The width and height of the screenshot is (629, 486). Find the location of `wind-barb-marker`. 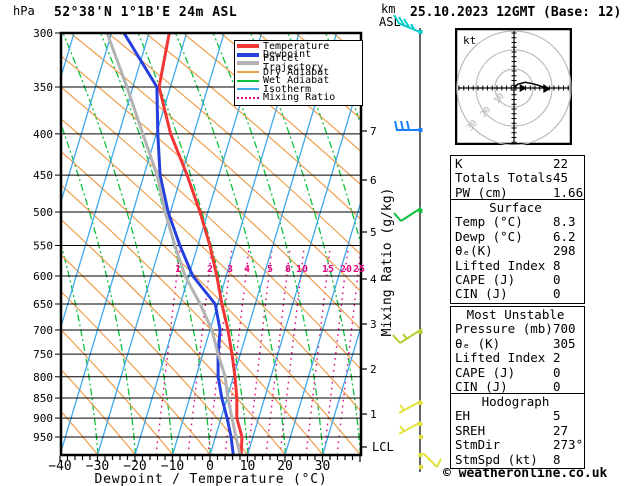

wind-barb-marker is located at coordinates (421, 437).